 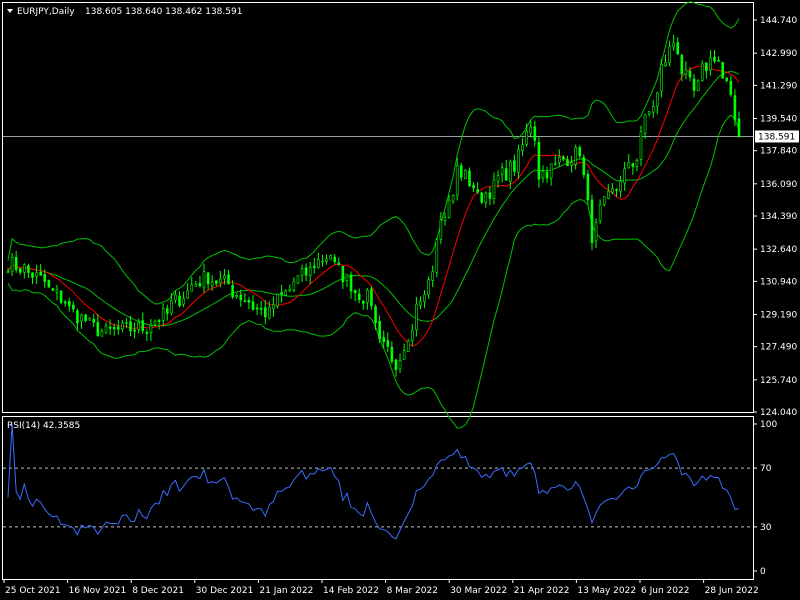 What do you see at coordinates (286, 591) in the screenshot?
I see `time-tick-label: 21 Jan 2022` at bounding box center [286, 591].